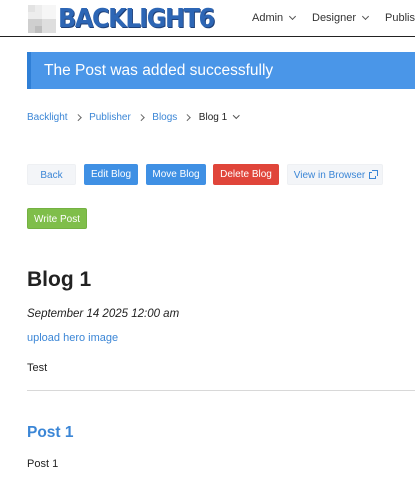  I want to click on backlight-logo: BACKLIGHT6, so click(127, 19).